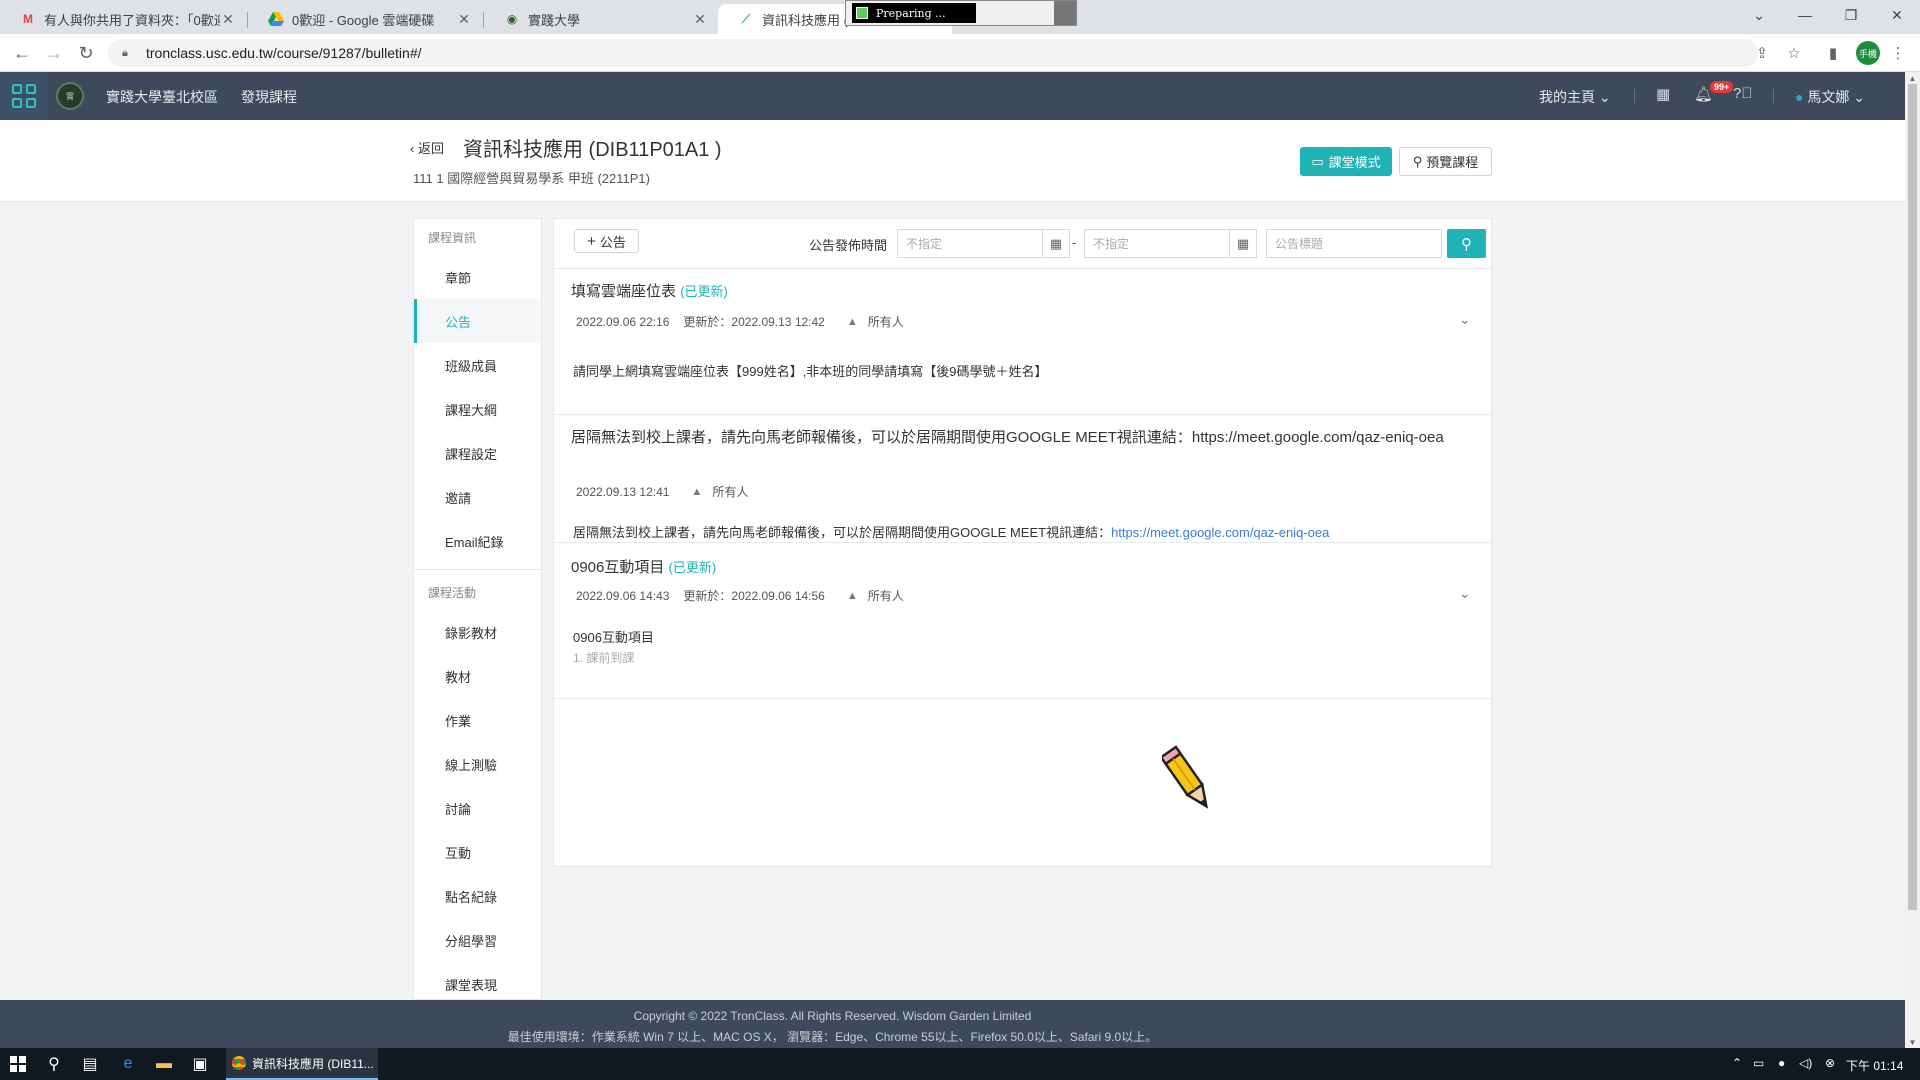  I want to click on sidebar-item-syllabus: 課程大綱, so click(477, 409).